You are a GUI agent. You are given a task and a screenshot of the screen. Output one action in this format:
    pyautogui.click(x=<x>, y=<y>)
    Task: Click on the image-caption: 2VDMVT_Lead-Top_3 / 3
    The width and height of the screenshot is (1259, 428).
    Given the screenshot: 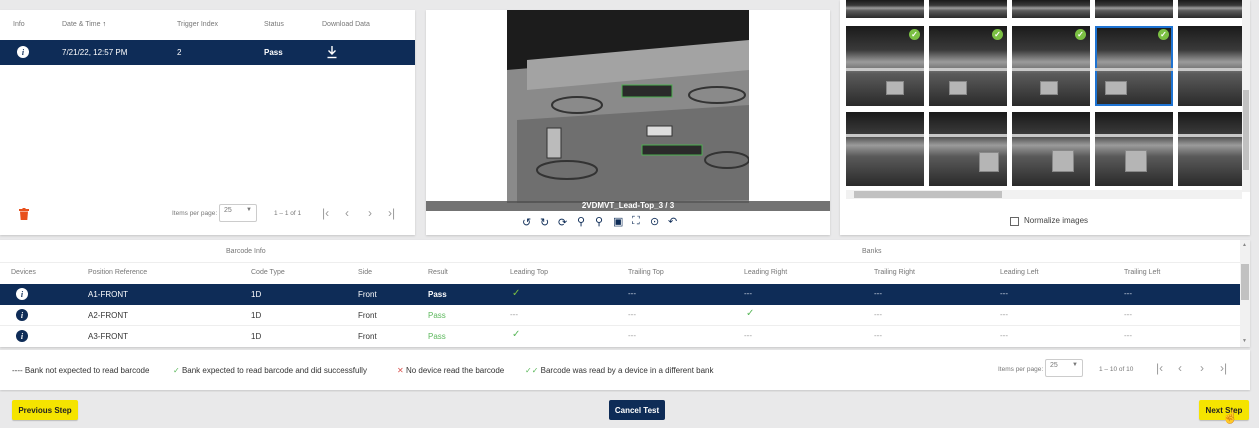 What is the action you would take?
    pyautogui.click(x=628, y=206)
    